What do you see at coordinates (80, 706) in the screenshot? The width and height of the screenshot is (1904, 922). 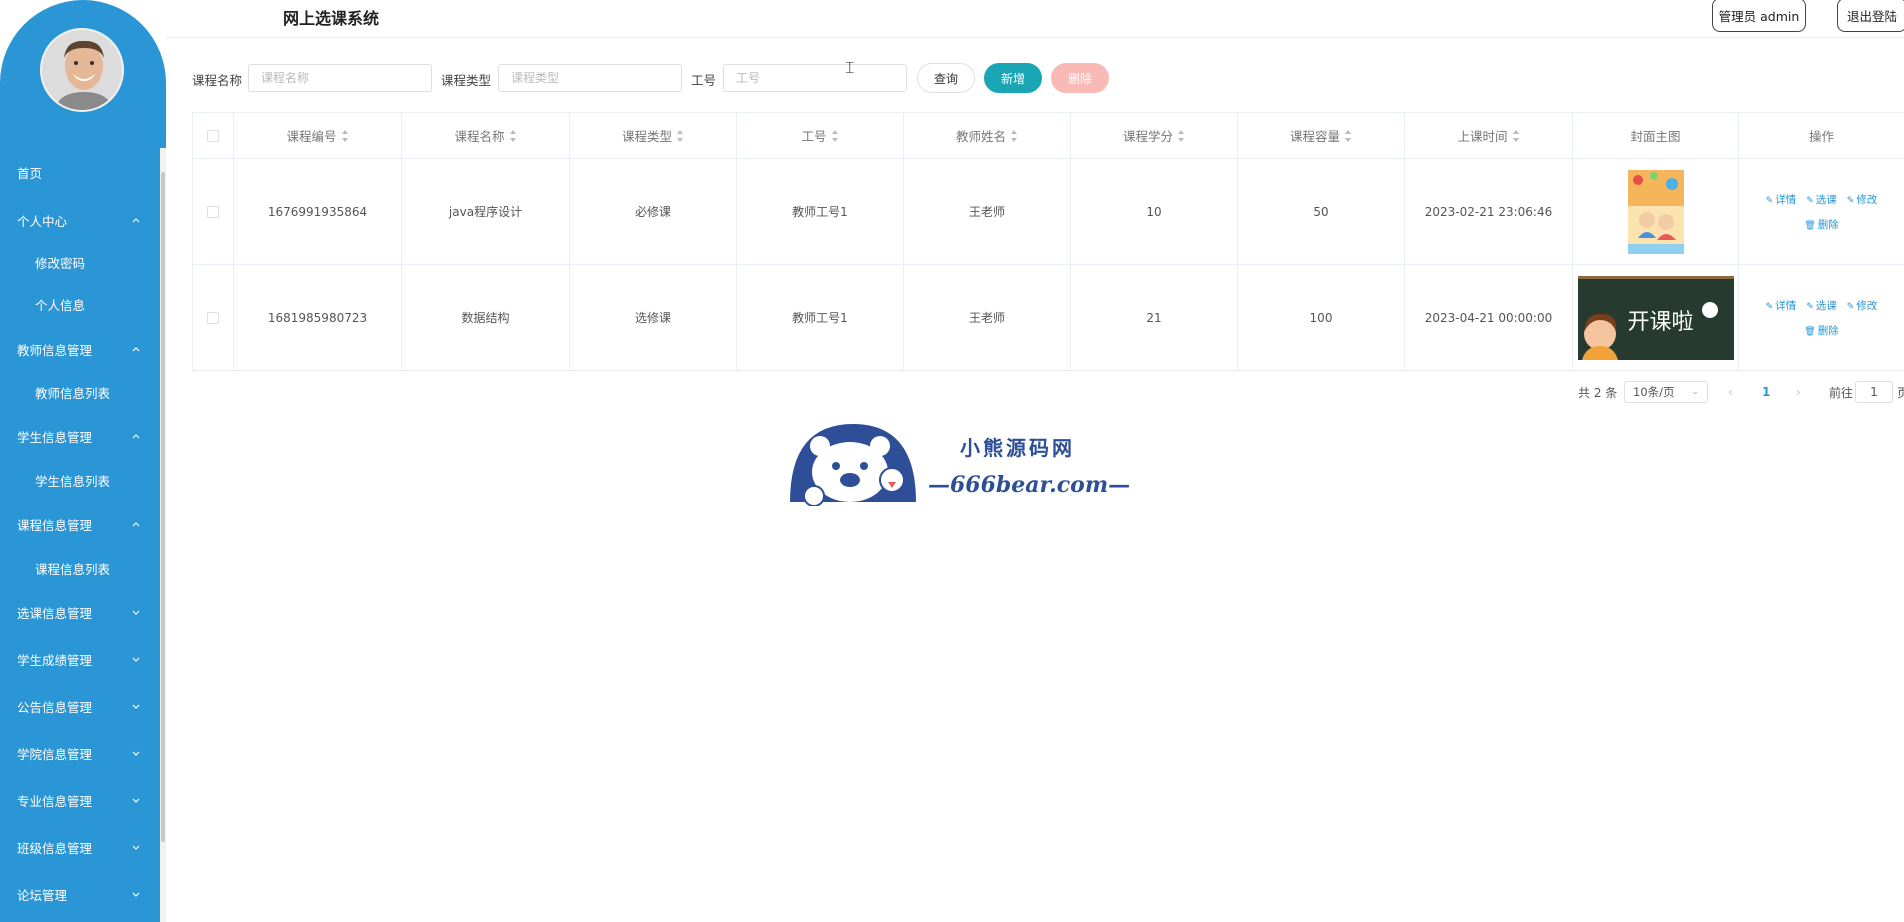 I see `sidebar-item-notice-management: 公告信息管理` at bounding box center [80, 706].